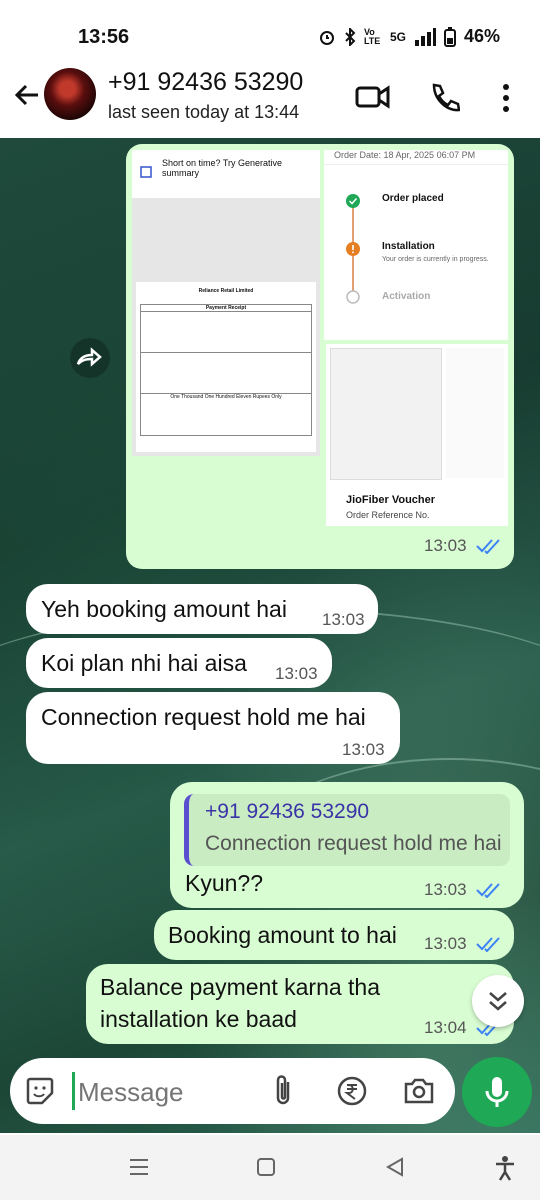 The height and width of the screenshot is (1200, 540). What do you see at coordinates (27, 95) in the screenshot?
I see `back-arrow-icon` at bounding box center [27, 95].